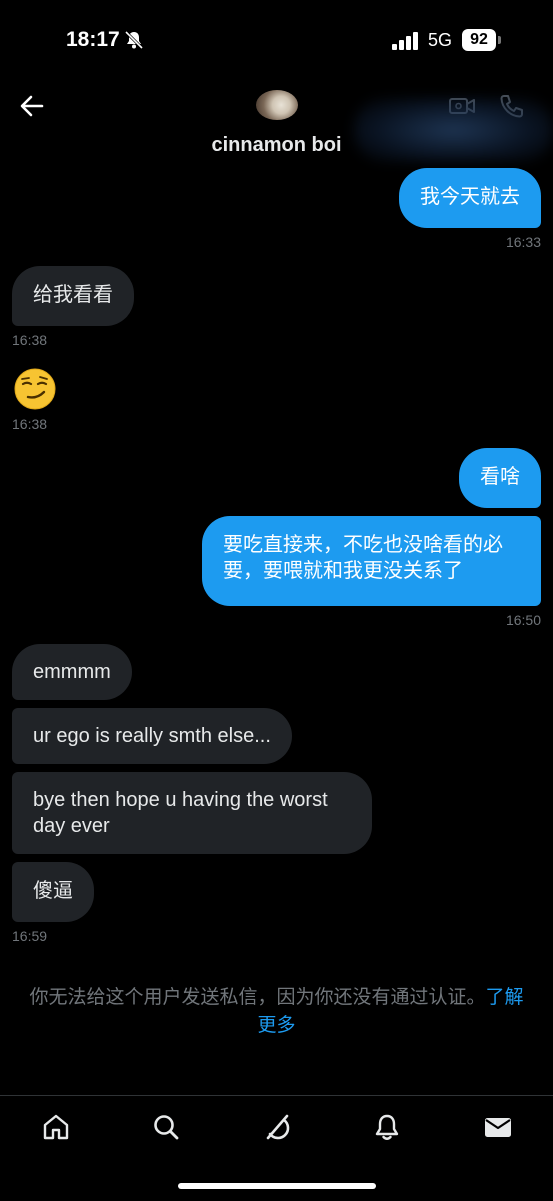 This screenshot has height=1201, width=553. What do you see at coordinates (440, 40) in the screenshot?
I see `network-label: 5G` at bounding box center [440, 40].